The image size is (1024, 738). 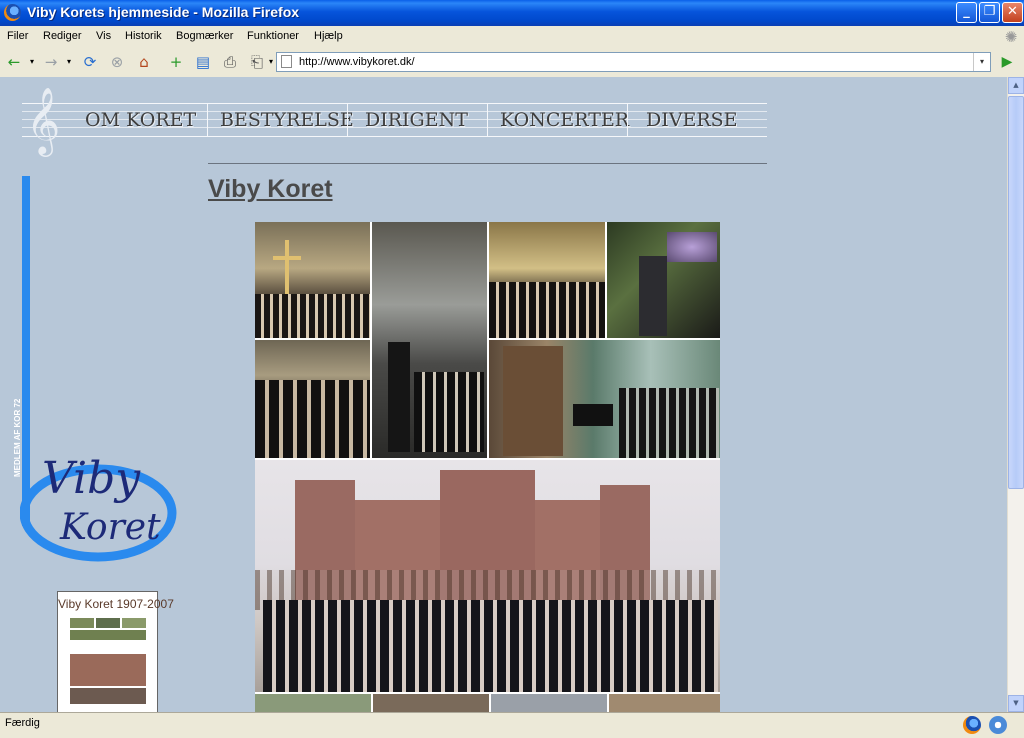 I want to click on menu-item-historik: Historik, so click(x=143, y=36).